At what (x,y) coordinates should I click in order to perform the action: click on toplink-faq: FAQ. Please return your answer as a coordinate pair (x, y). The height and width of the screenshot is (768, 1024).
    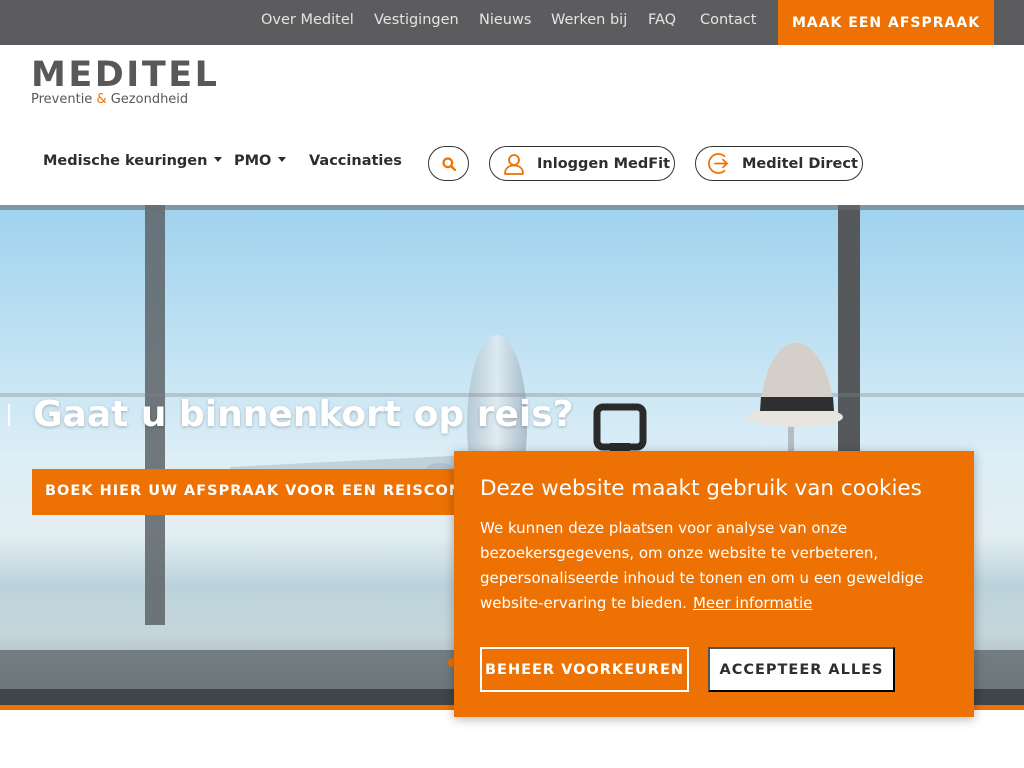
    Looking at the image, I should click on (662, 20).